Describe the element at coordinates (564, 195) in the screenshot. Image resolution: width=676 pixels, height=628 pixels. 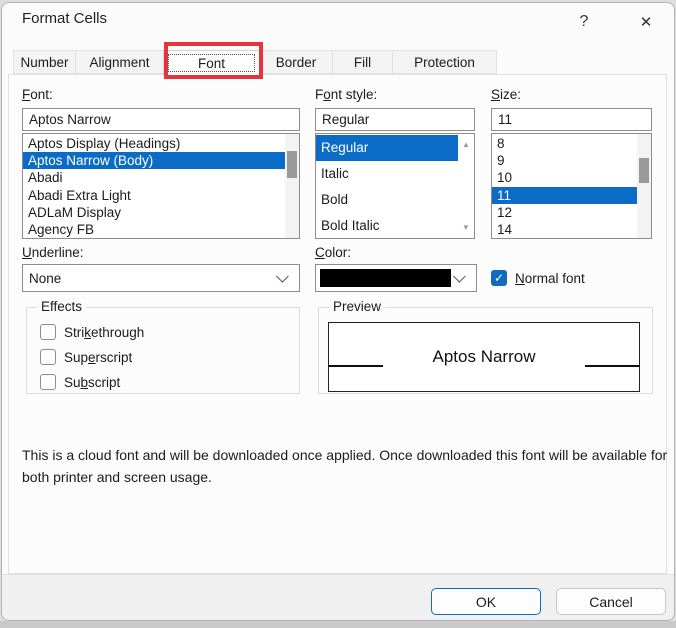
I see `list-option: 11` at that location.